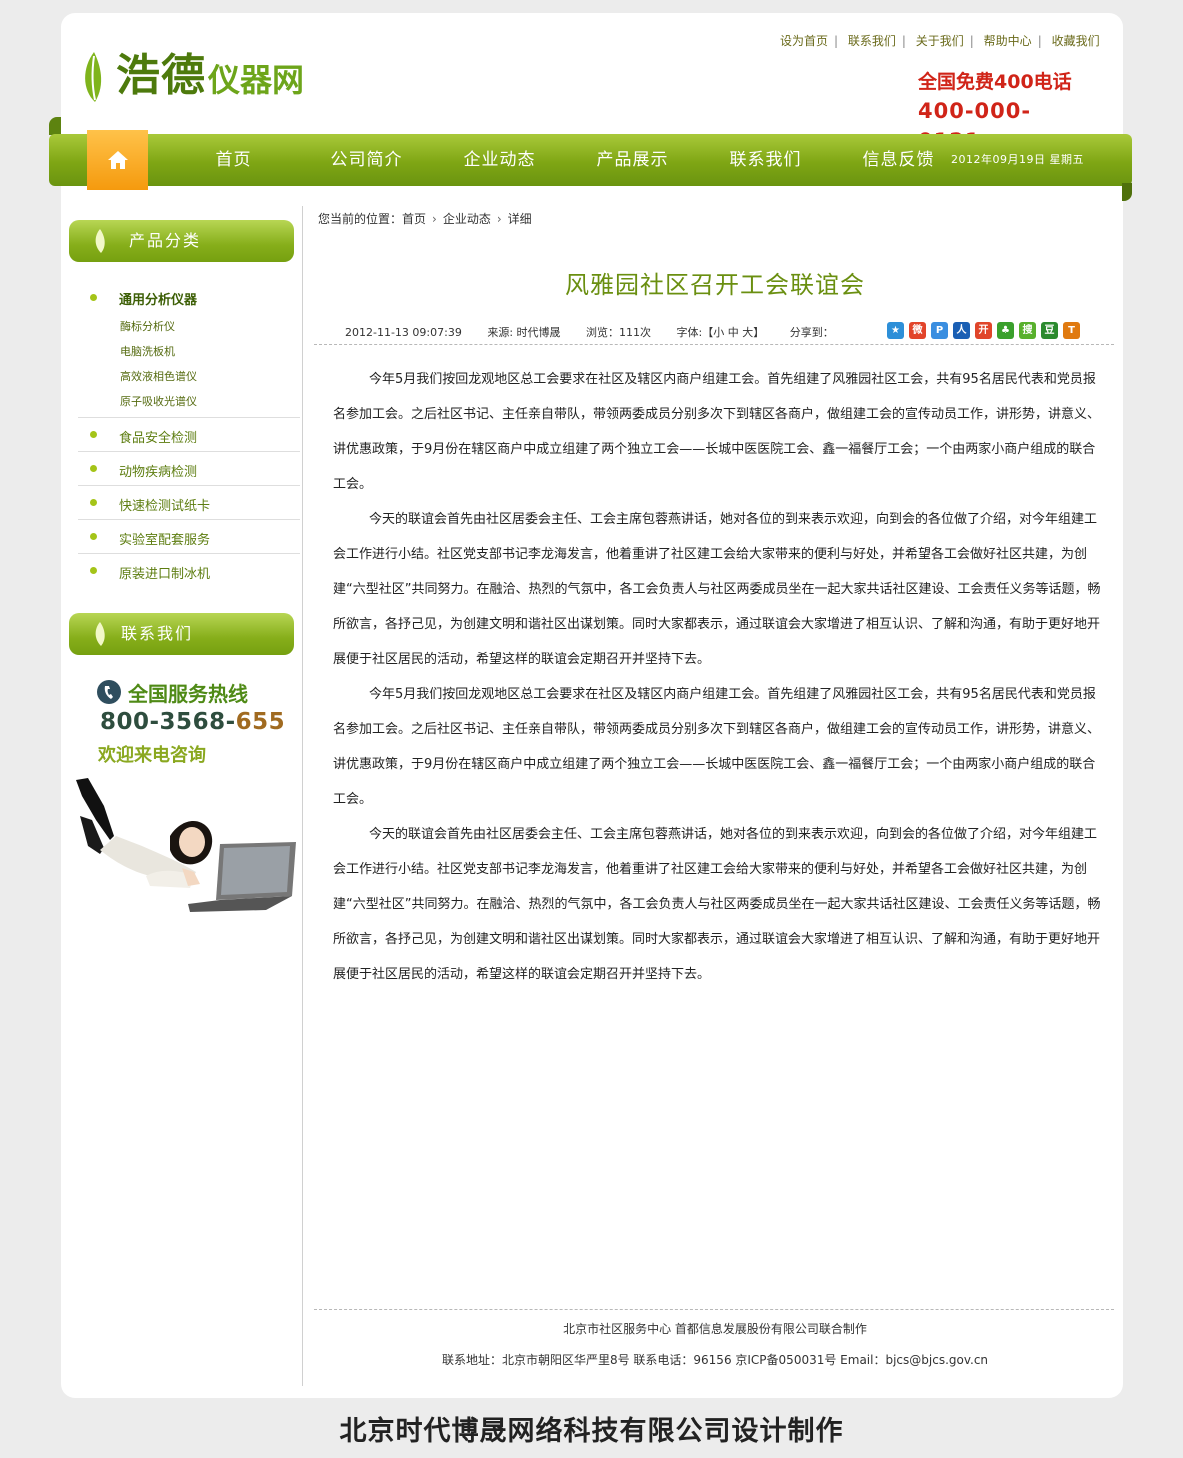 The width and height of the screenshot is (1183, 1458). What do you see at coordinates (499, 160) in the screenshot?
I see `nav-item-news: 企业动态` at bounding box center [499, 160].